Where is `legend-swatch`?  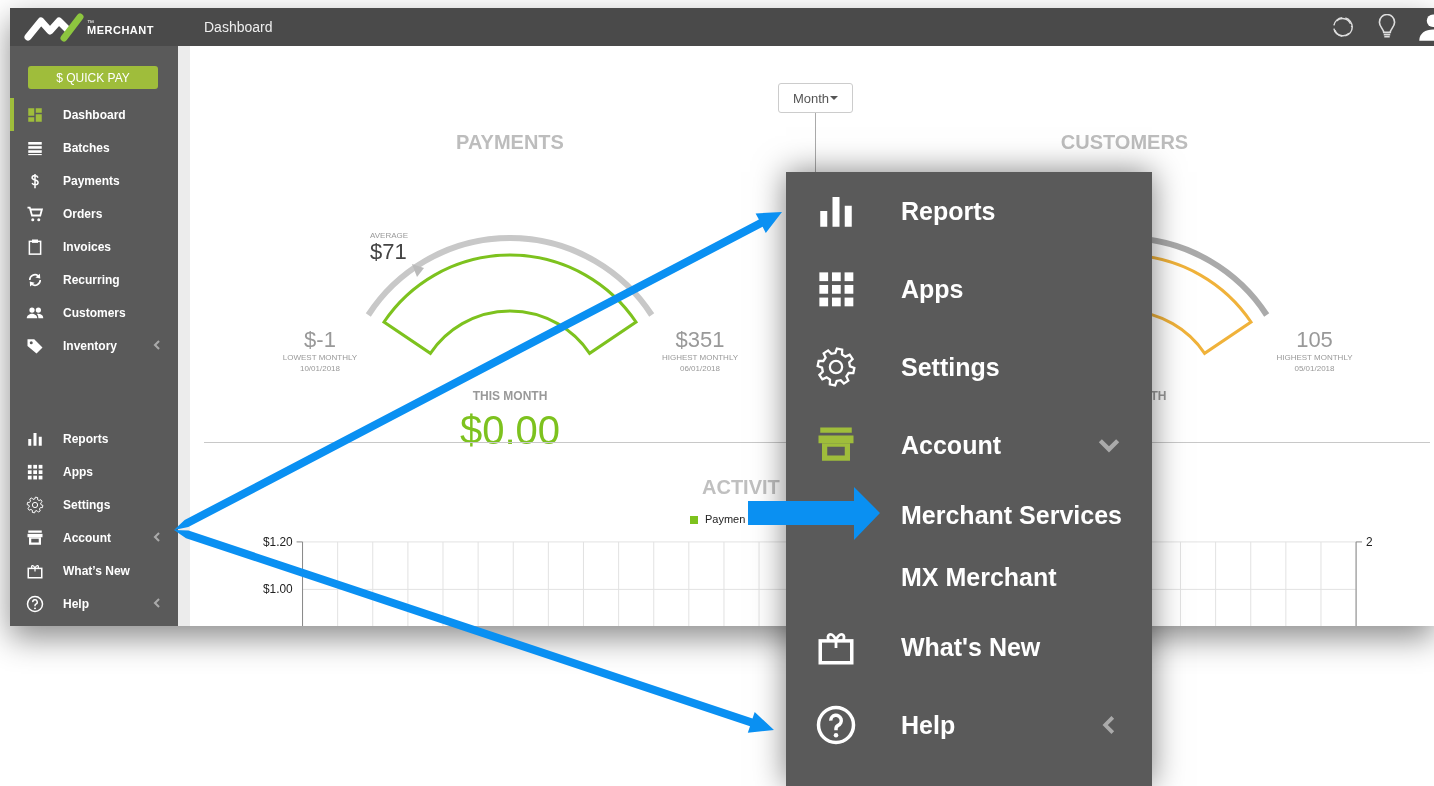 legend-swatch is located at coordinates (694, 519).